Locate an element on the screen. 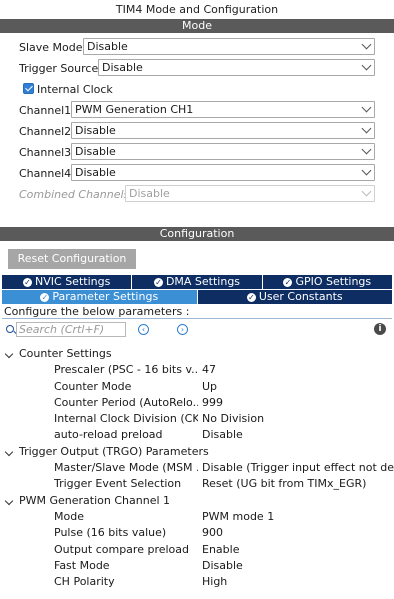  slave-mode-label: Slave Mode is located at coordinates (51, 47).